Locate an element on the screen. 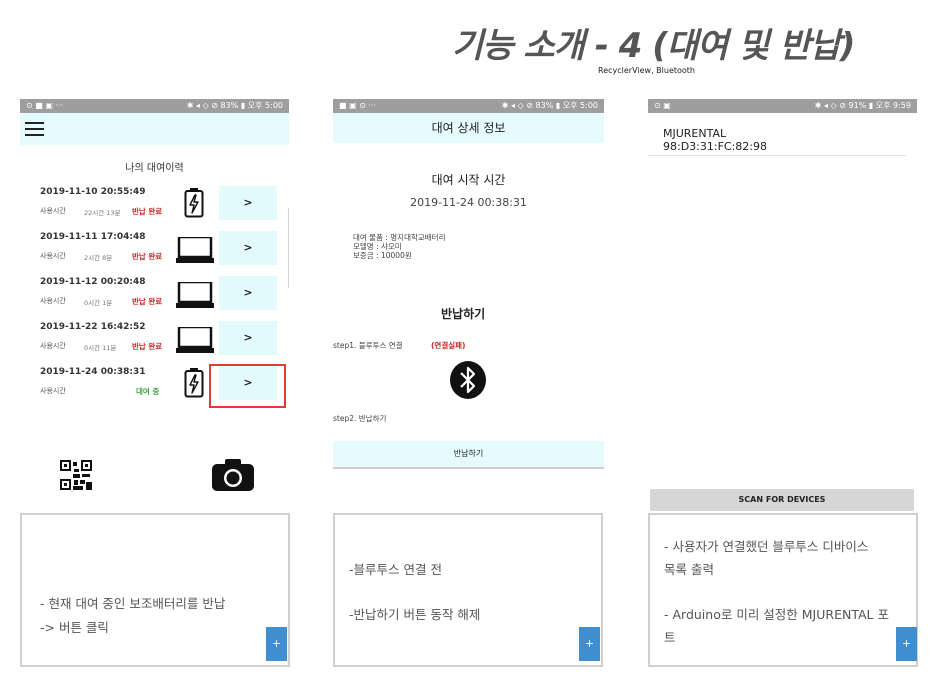 Image resolution: width=941 pixels, height=698 pixels. status-bar-left: ⊙ ■ ▣ ··· is located at coordinates (45, 105).